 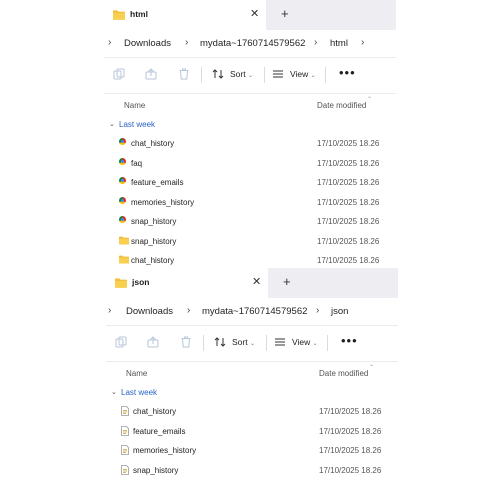 I want to click on tab-json: json ✕, so click(x=187, y=283).